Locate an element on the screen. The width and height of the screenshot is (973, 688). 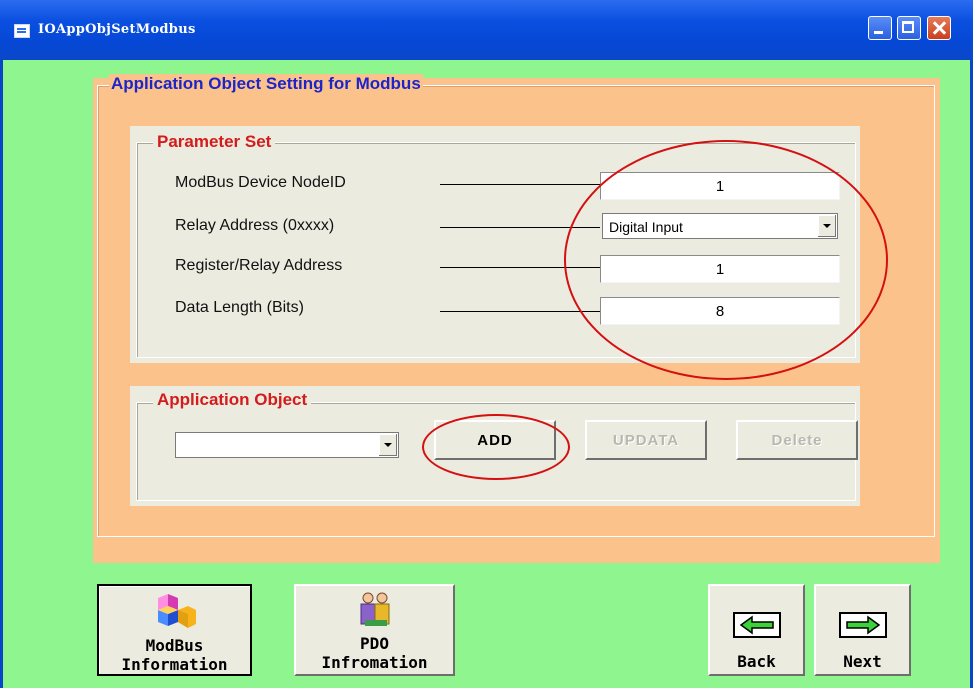
arrow-right-box is located at coordinates (862, 625).